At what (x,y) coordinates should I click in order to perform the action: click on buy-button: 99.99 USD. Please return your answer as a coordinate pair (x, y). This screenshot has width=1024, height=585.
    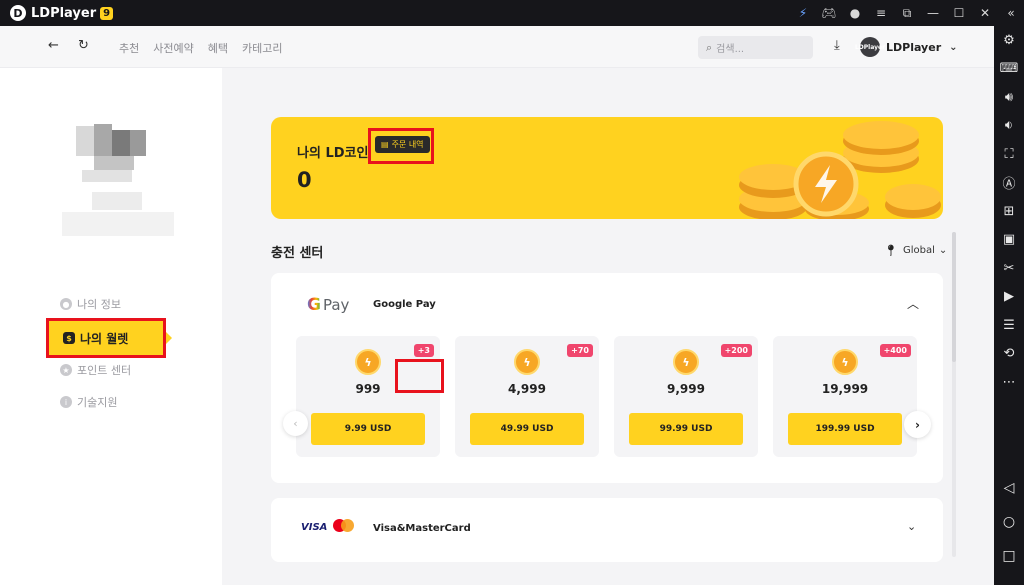
    Looking at the image, I should click on (686, 429).